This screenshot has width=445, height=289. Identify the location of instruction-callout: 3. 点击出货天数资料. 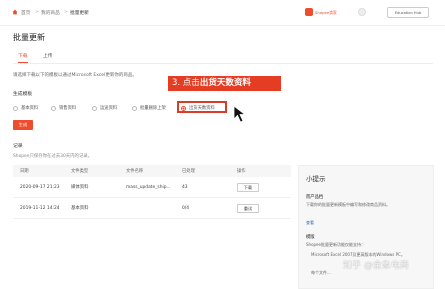
(224, 83).